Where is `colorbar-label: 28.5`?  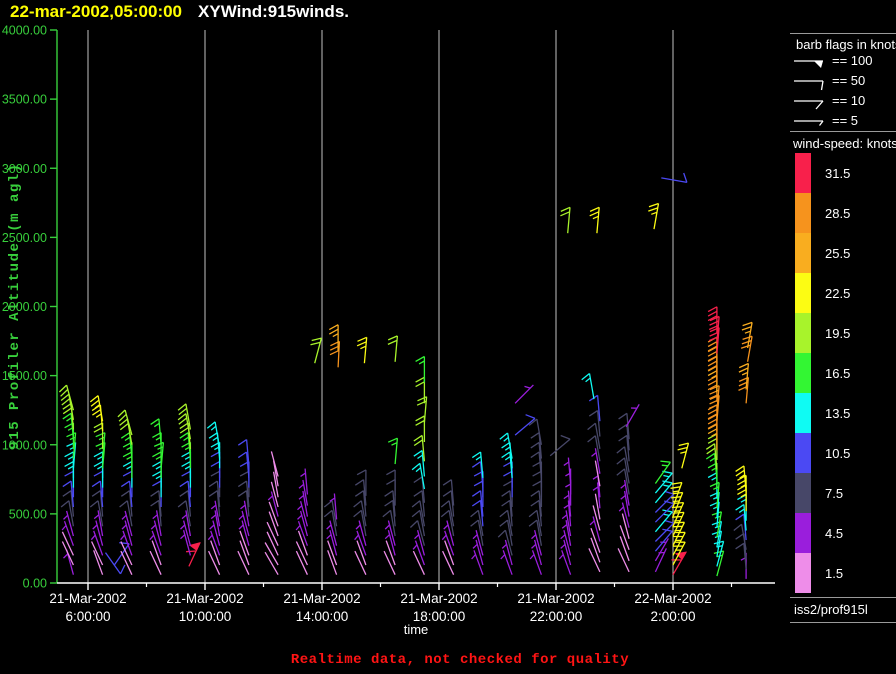
colorbar-label: 28.5 is located at coordinates (838, 213).